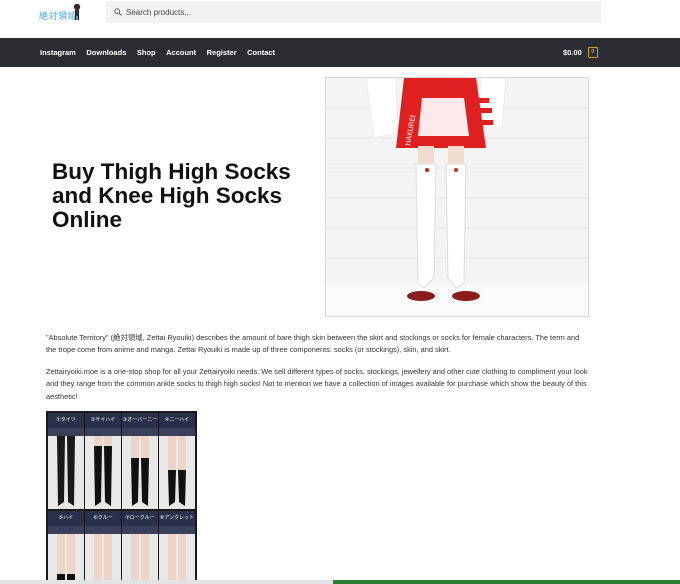 Image resolution: width=680 pixels, height=584 pixels. Describe the element at coordinates (140, 555) in the screenshot. I see `low-crew-legs` at that location.